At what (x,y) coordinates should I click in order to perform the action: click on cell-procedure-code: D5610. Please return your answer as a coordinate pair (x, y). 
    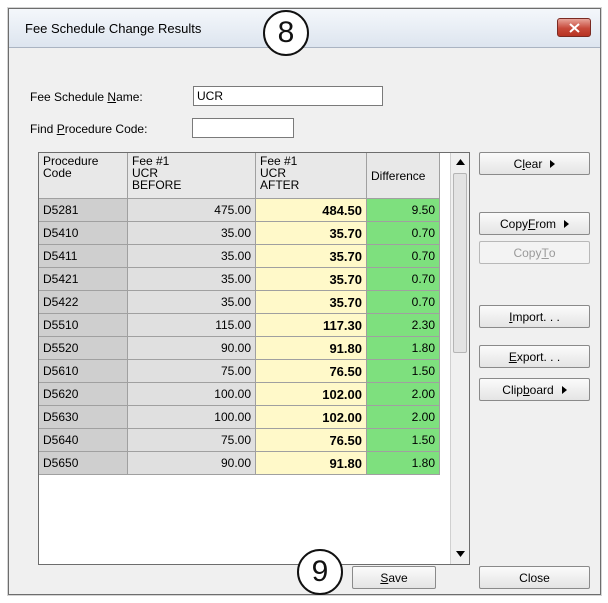
    Looking at the image, I should click on (83, 371).